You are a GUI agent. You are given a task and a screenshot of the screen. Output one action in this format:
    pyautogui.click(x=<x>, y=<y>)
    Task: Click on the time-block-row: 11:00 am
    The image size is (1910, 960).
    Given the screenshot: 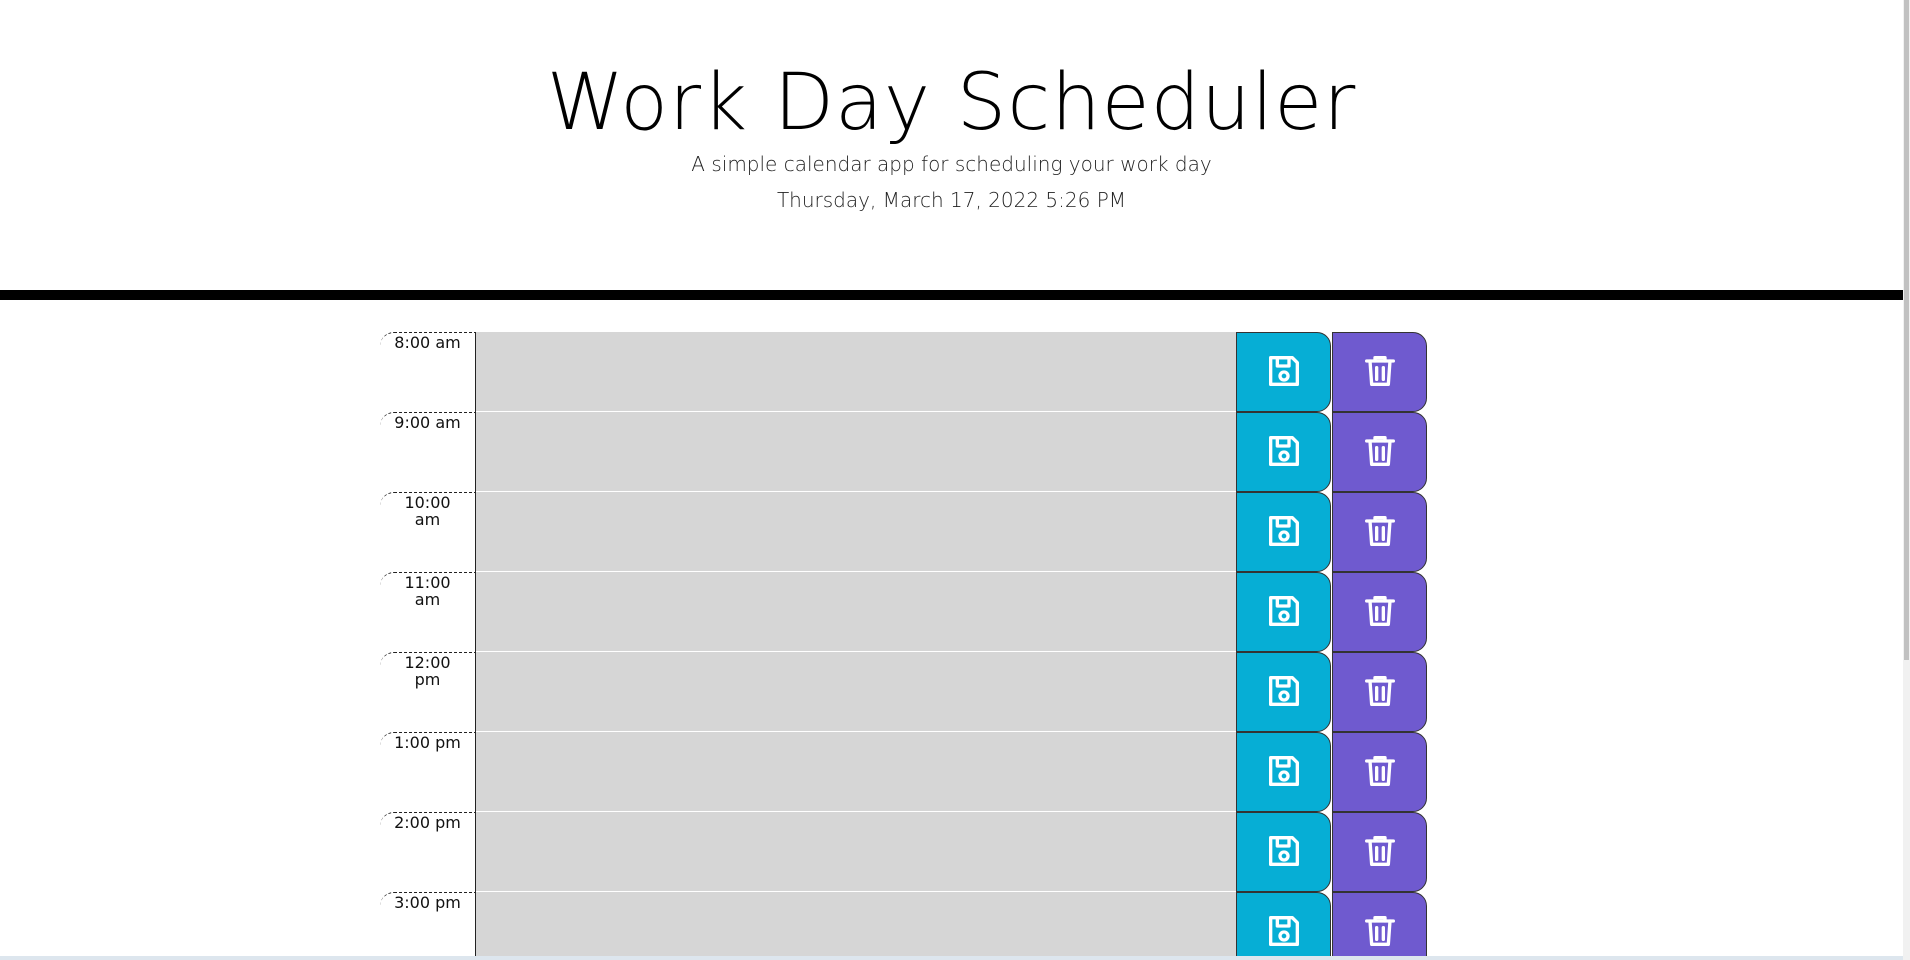 What is the action you would take?
    pyautogui.click(x=905, y=612)
    